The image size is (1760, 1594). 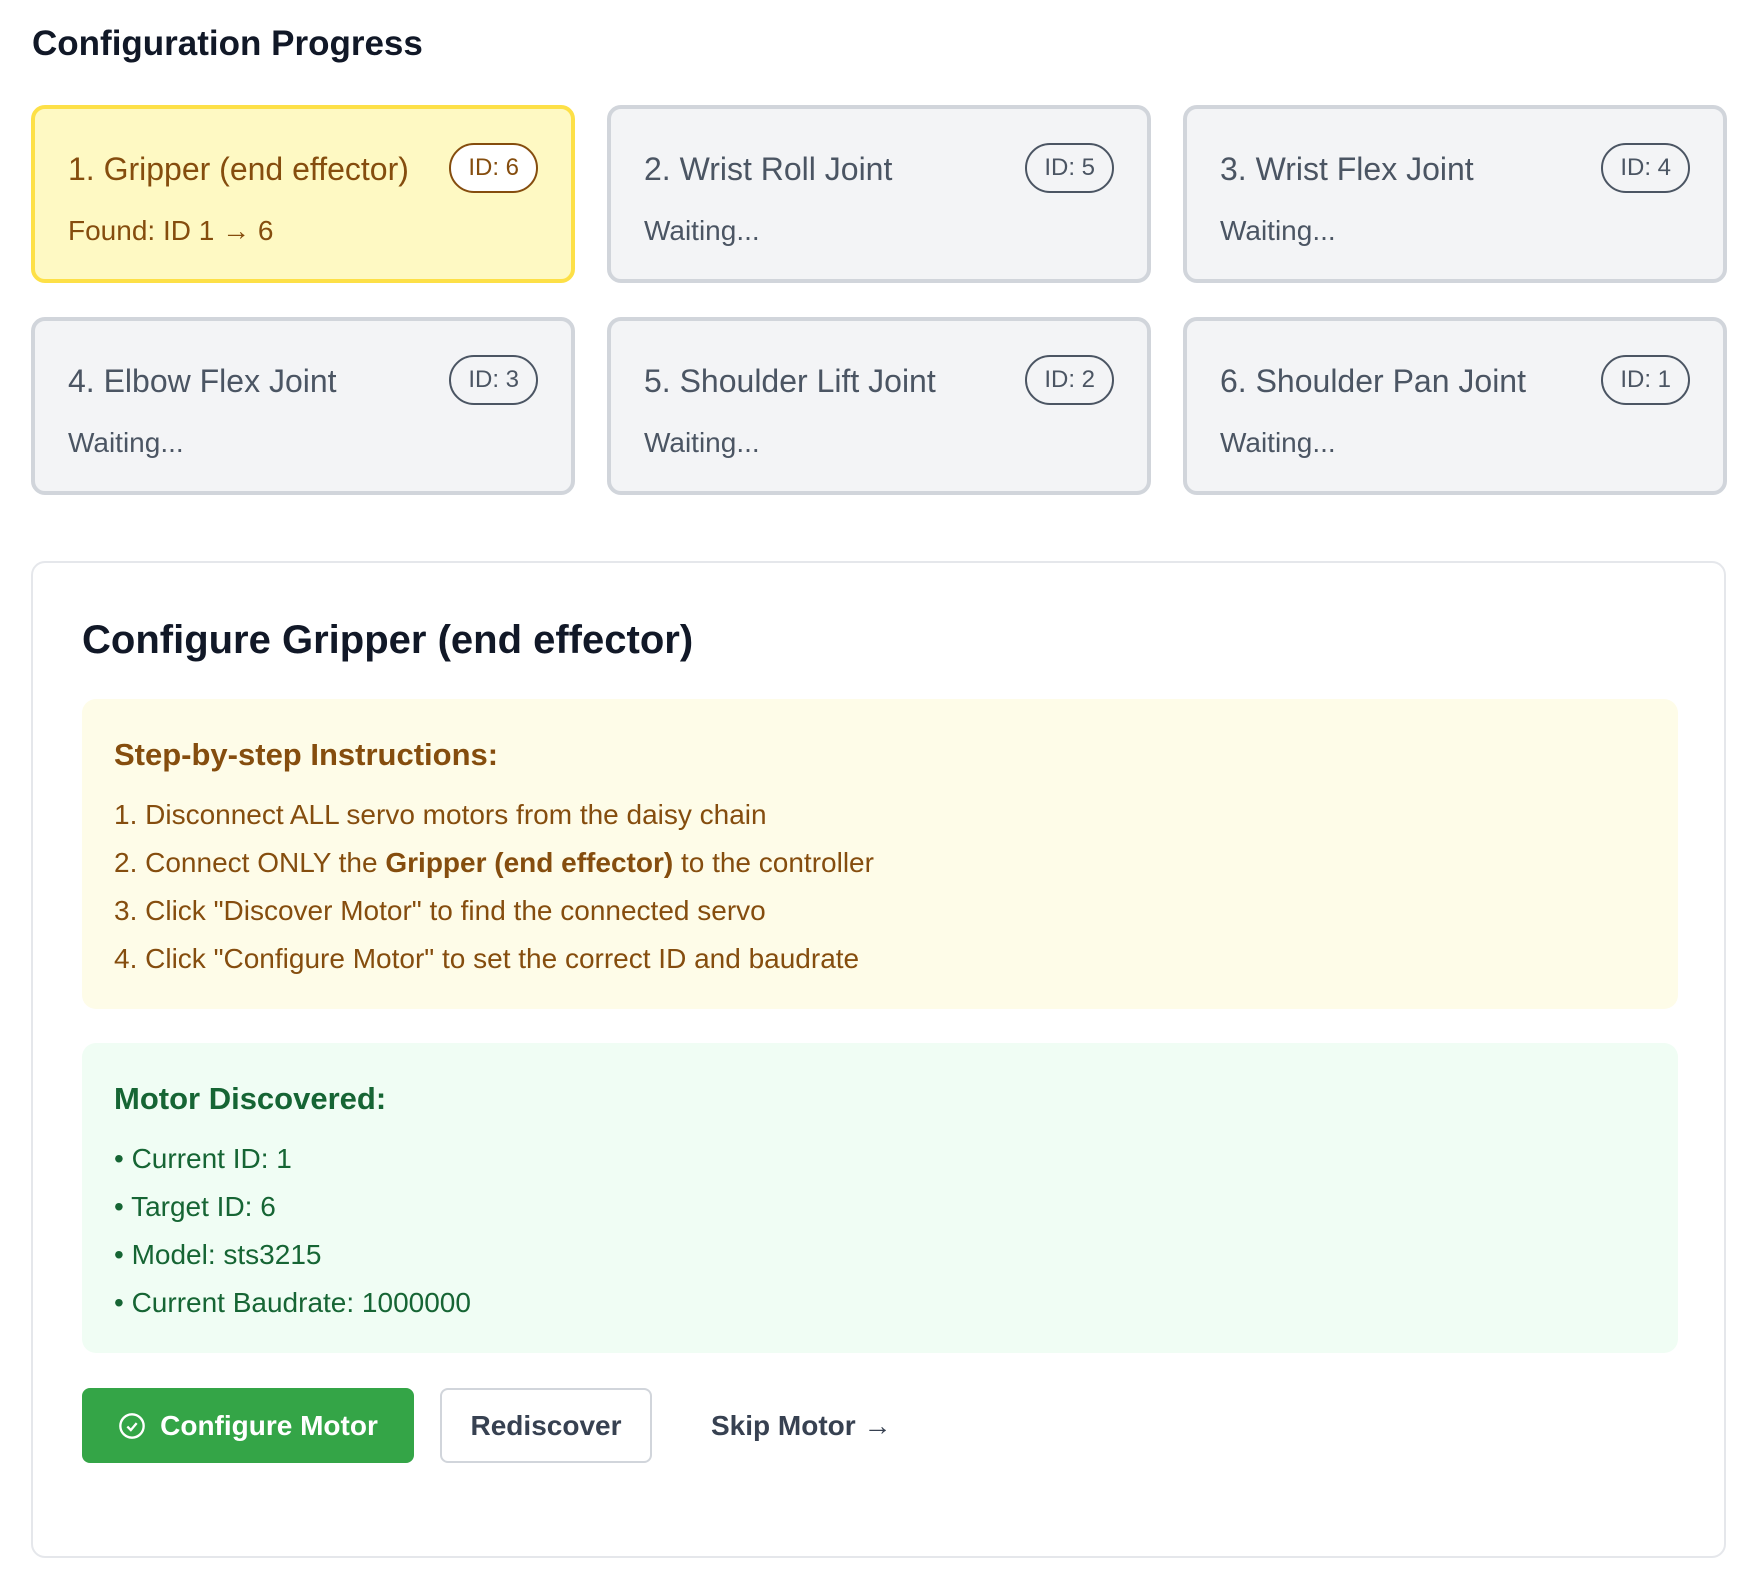 What do you see at coordinates (195, 1206) in the screenshot?
I see `discovered-item: • Target ID: 6` at bounding box center [195, 1206].